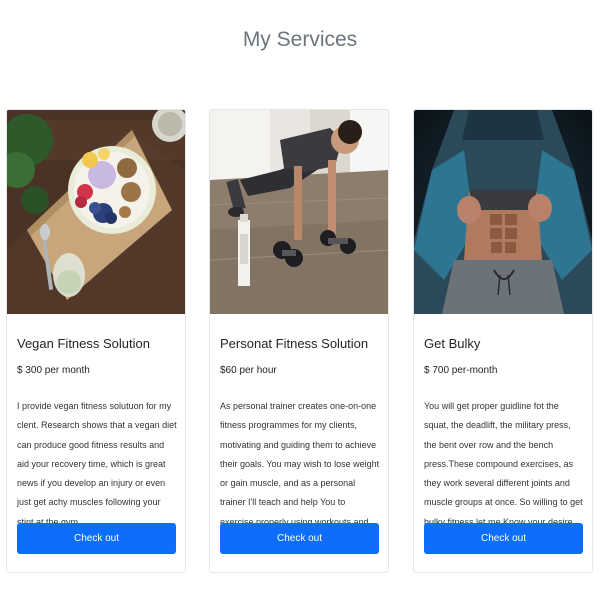 The image size is (600, 600). Describe the element at coordinates (83, 343) in the screenshot. I see `card-title: Vegan Fitness Solution` at that location.